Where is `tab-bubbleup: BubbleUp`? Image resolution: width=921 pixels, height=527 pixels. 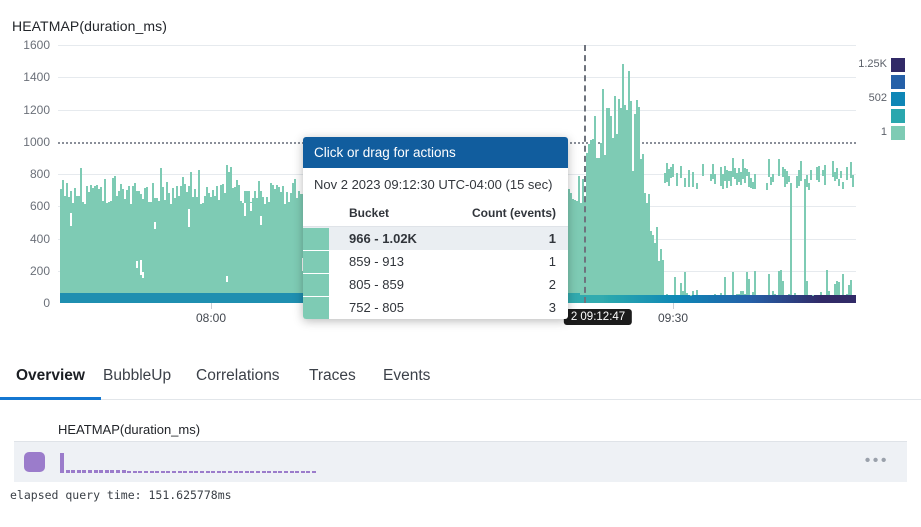 tab-bubbleup: BubbleUp is located at coordinates (137, 379).